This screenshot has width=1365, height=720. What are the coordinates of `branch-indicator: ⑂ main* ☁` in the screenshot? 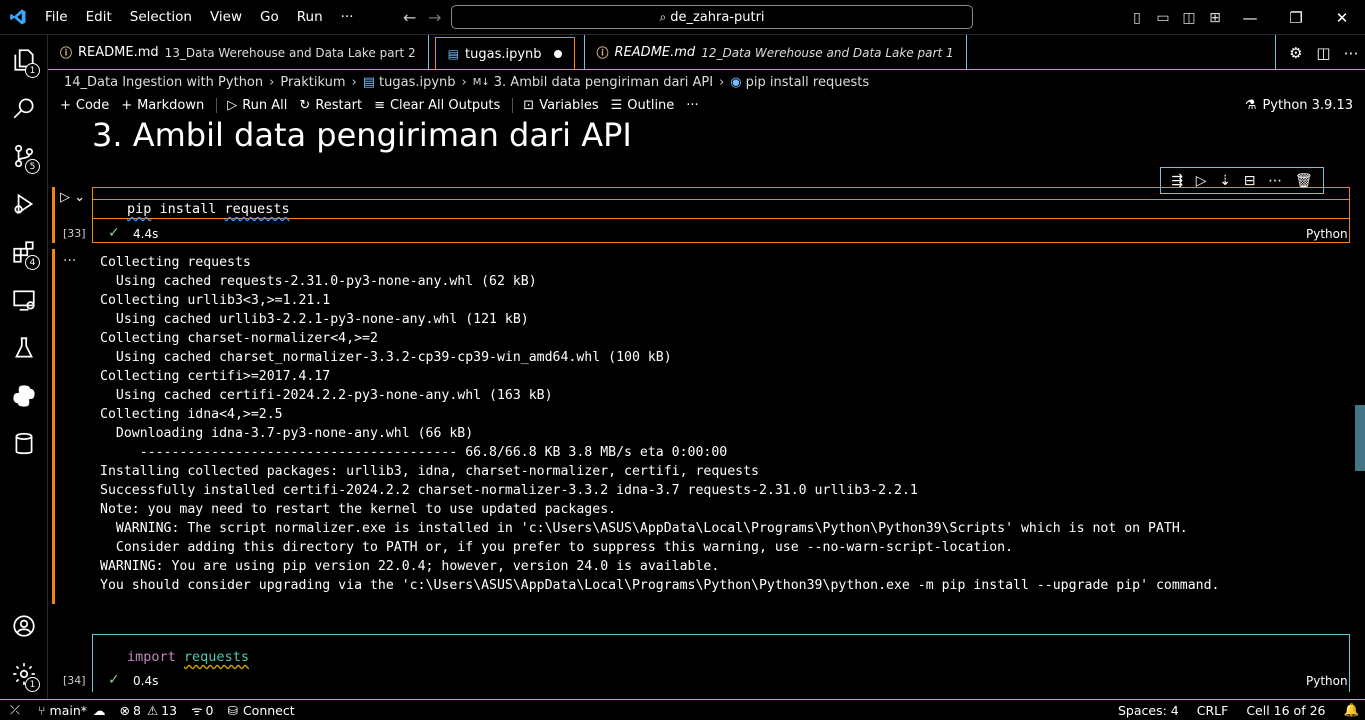 It's located at (72, 710).